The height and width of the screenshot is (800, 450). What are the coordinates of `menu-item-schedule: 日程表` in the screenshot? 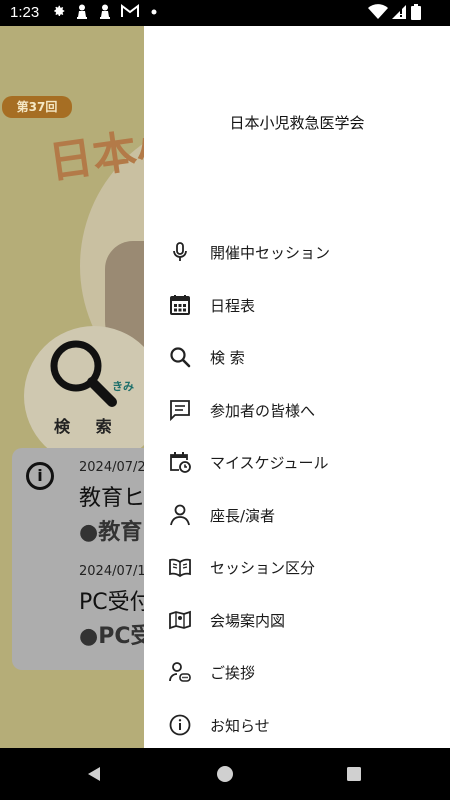 It's located at (297, 305).